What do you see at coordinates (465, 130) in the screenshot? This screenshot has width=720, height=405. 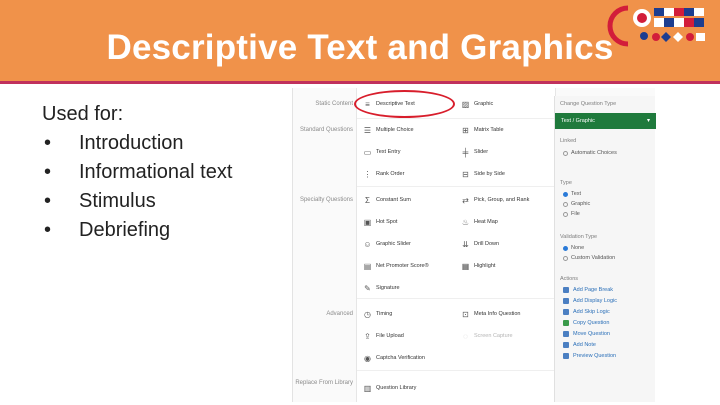 I see `matrix-icon: ⊞` at bounding box center [465, 130].